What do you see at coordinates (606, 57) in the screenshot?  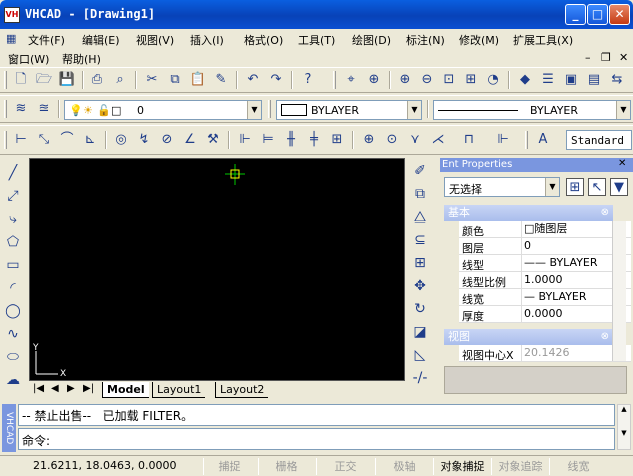 I see `doc-restore-button: ❐` at bounding box center [606, 57].